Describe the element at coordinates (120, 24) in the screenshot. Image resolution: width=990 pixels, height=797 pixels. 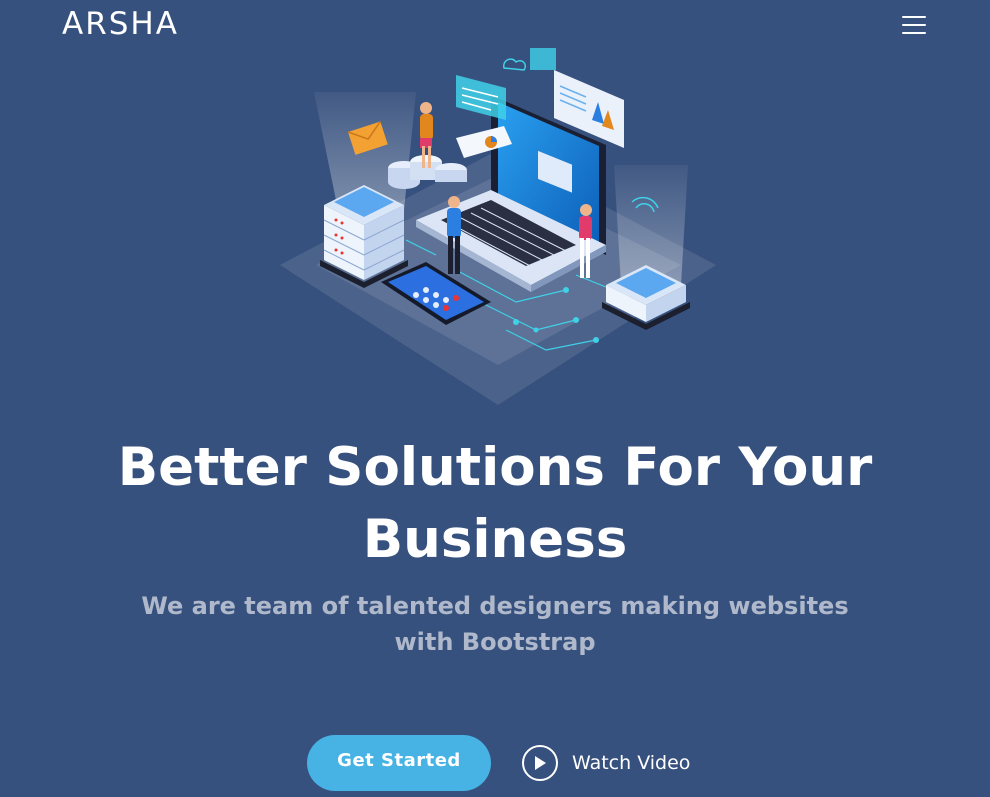
I see `logo: ARSHA` at that location.